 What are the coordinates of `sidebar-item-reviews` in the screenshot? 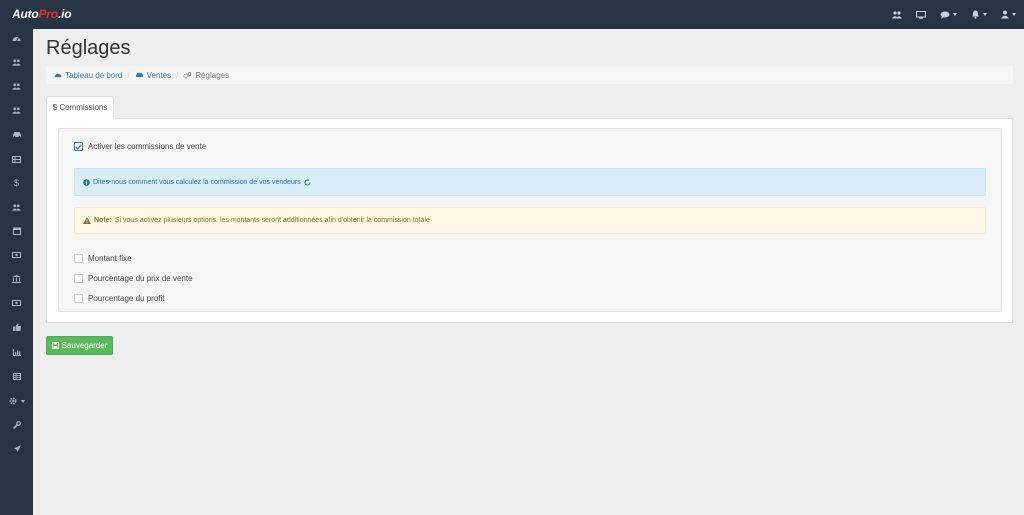 It's located at (16, 327).